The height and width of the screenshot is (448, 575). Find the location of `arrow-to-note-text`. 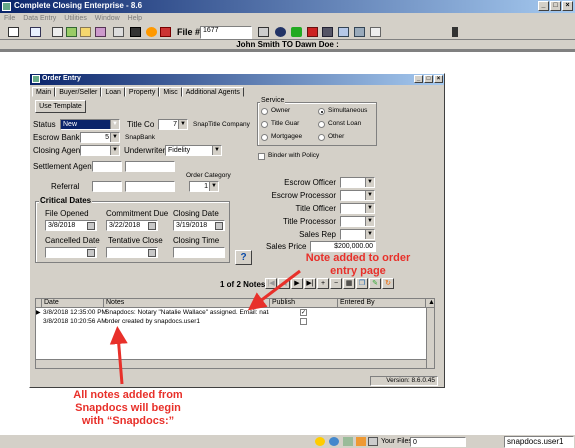

arrow-to-note-text is located at coordinates (118, 355).